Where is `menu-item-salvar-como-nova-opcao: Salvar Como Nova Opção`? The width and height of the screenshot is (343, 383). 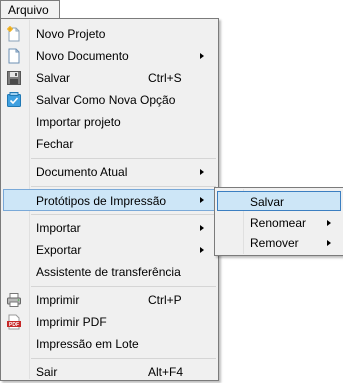
menu-item-salvar-como-nova-opcao: Salvar Como Nova Opção is located at coordinates (109, 100).